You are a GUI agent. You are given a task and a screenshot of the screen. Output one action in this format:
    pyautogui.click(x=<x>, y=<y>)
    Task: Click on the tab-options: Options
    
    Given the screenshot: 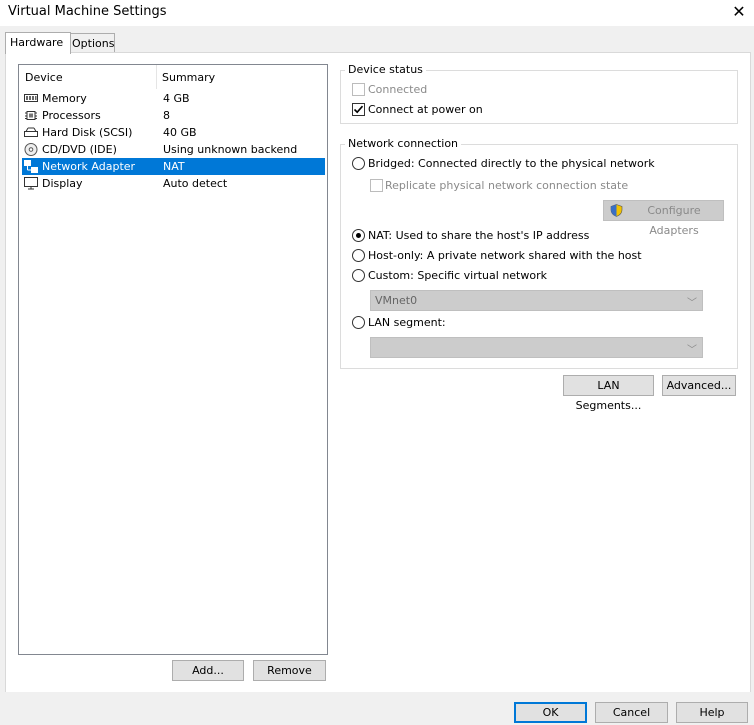 What is the action you would take?
    pyautogui.click(x=91, y=43)
    